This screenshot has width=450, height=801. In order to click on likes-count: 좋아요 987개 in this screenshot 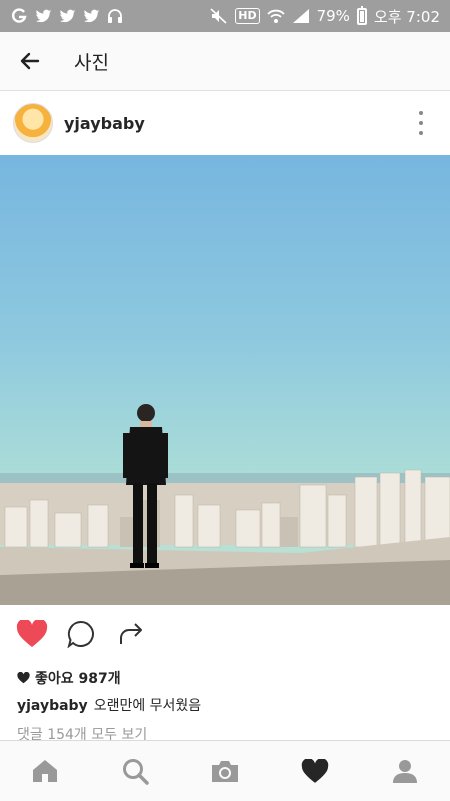, I will do `click(69, 678)`.